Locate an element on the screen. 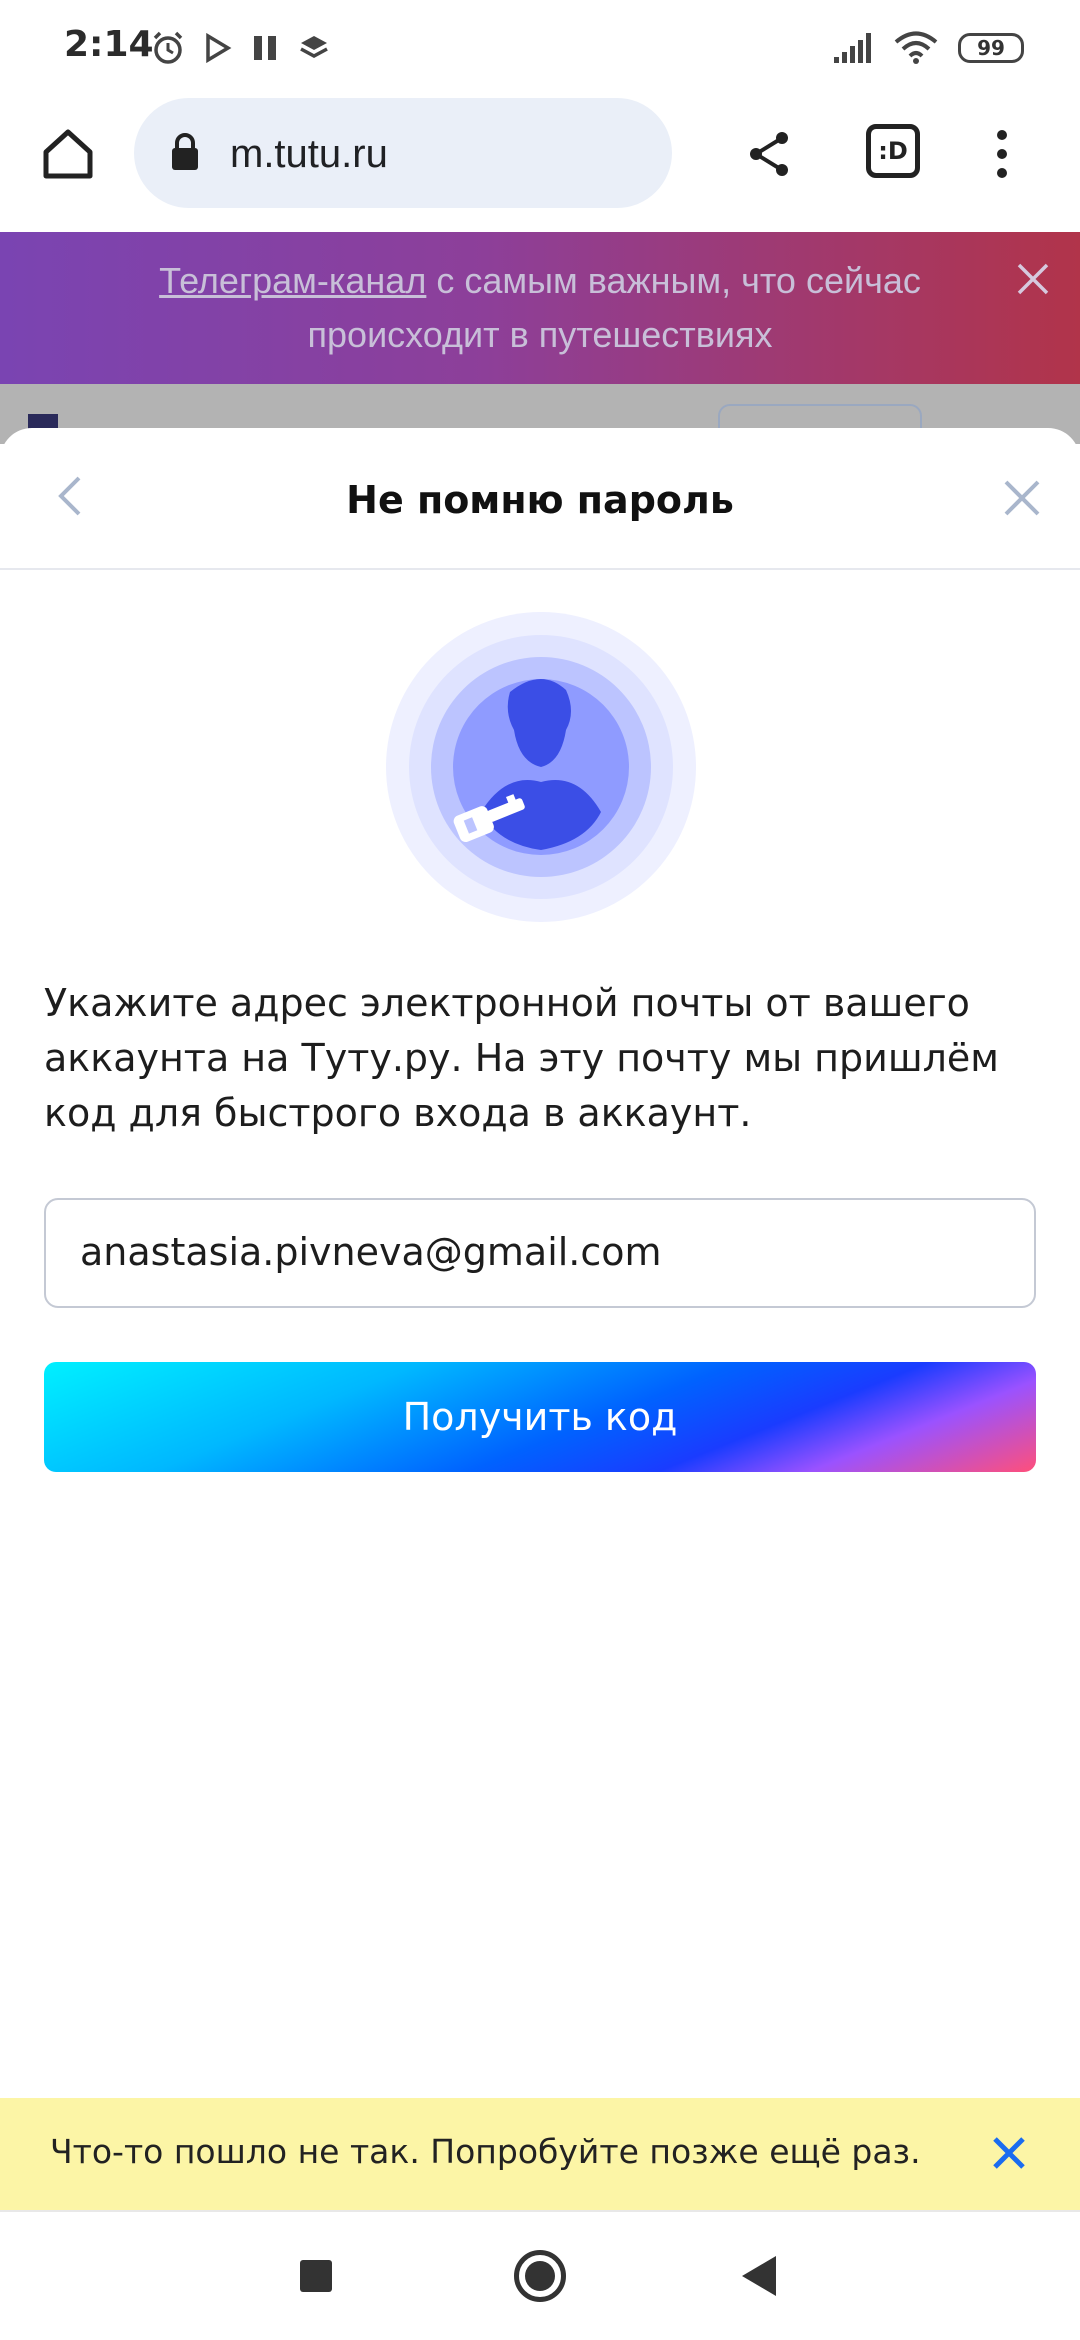 The height and width of the screenshot is (2340, 1080). sheet-title: Не помню пароль is located at coordinates (540, 500).